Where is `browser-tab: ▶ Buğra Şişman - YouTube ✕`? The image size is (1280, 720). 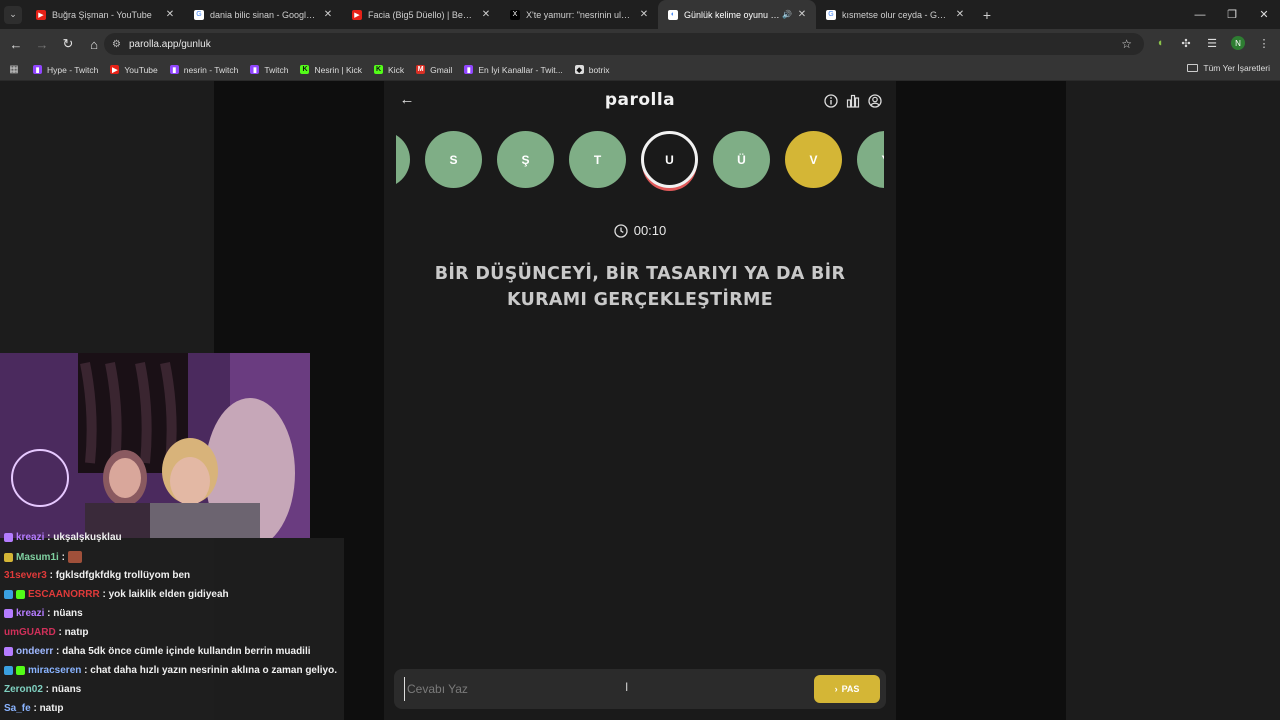 browser-tab: ▶ Buğra Şişman - YouTube ✕ is located at coordinates (105, 14).